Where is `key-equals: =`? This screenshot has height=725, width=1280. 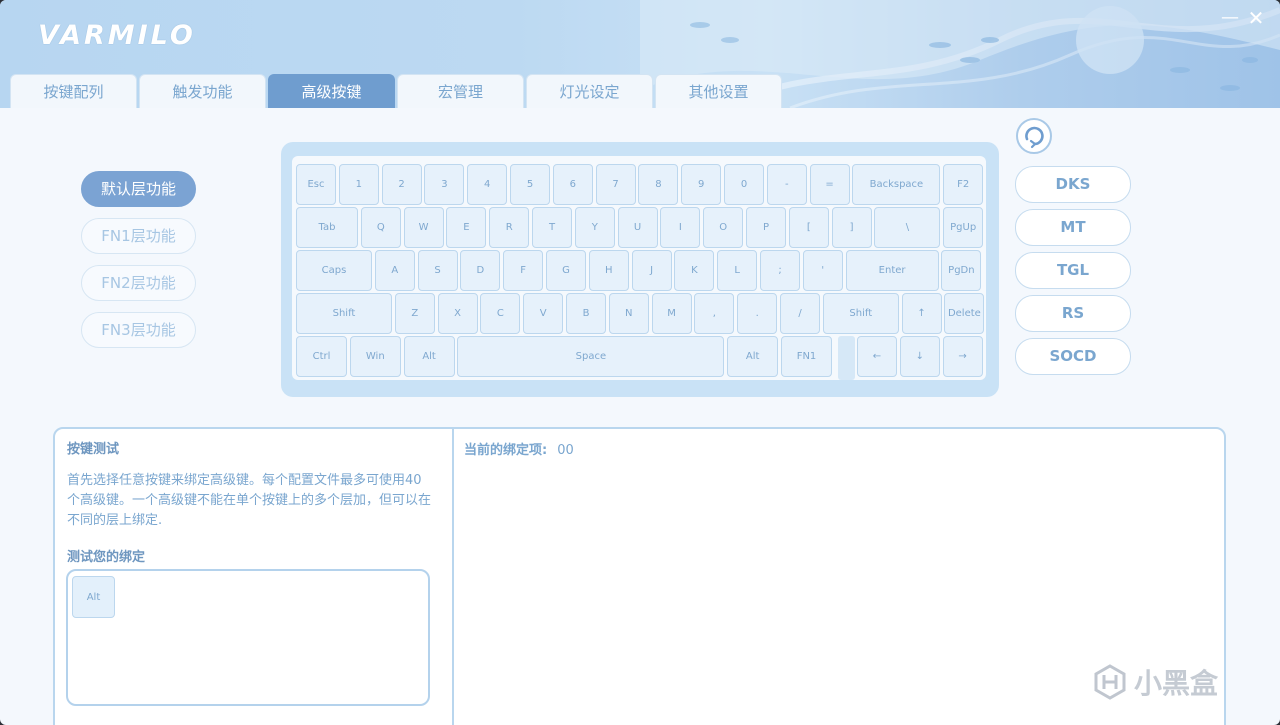
key-equals: = is located at coordinates (829, 184).